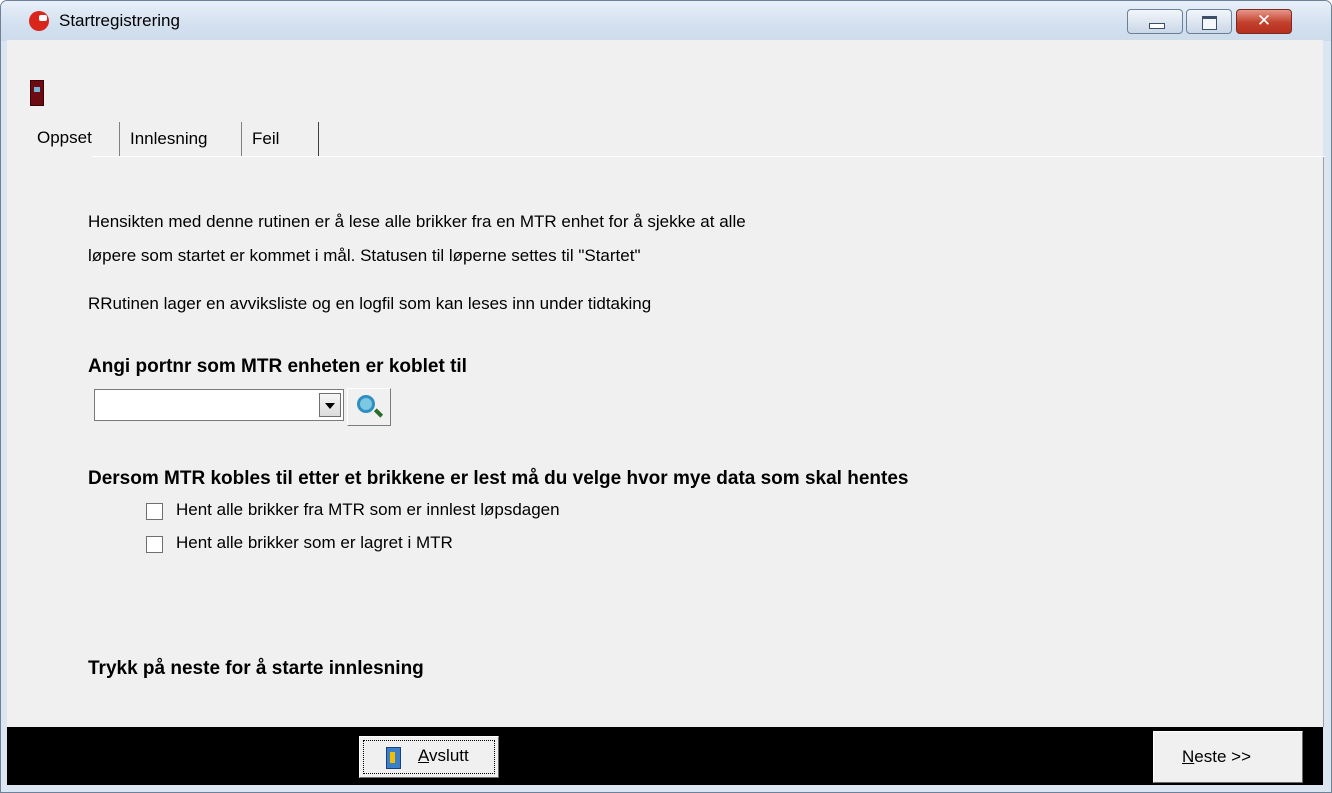 The image size is (1332, 793). I want to click on tab-innlesning: Innlesning, so click(163, 139).